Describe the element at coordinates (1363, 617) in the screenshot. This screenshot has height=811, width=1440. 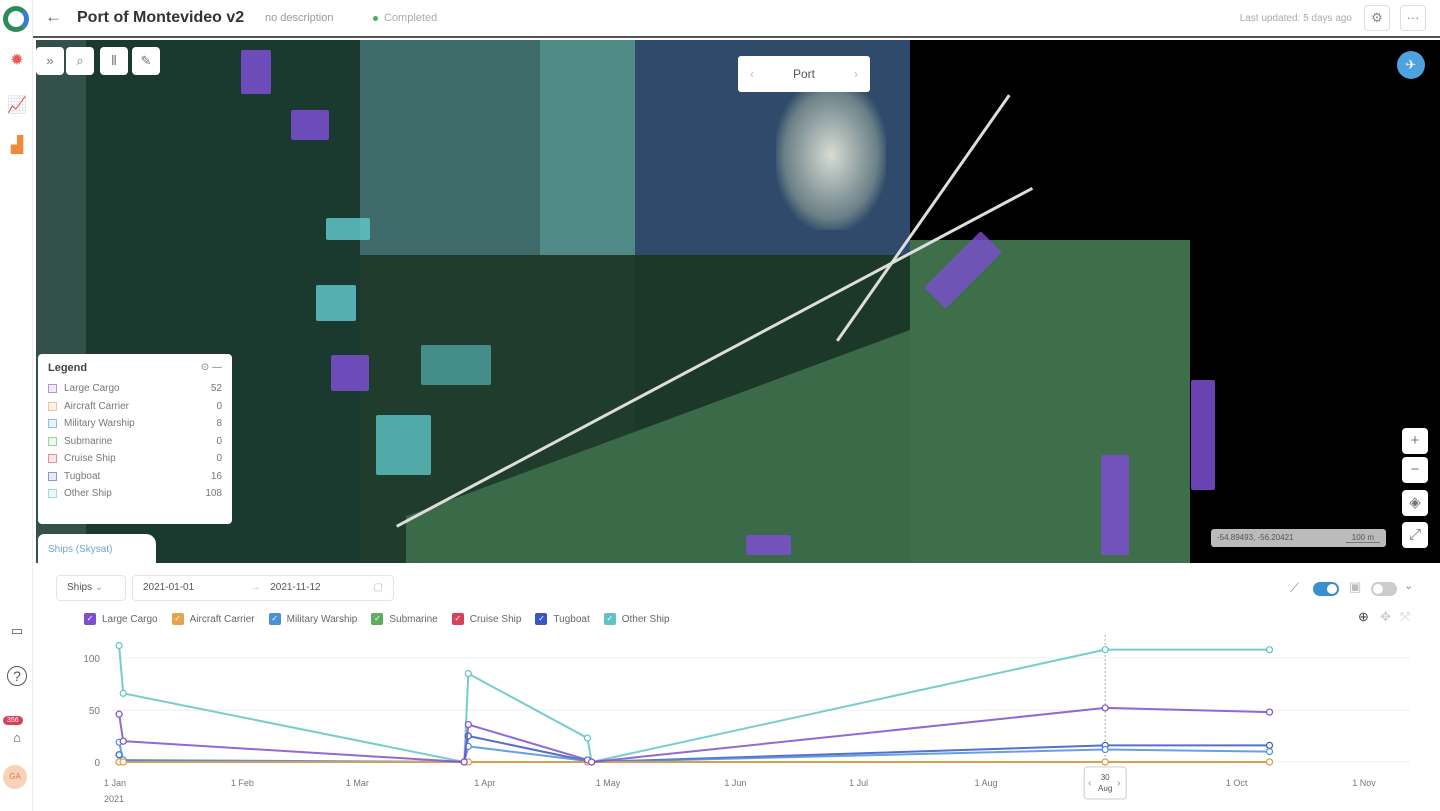
I see `zoom-chart-icon: ⊕` at that location.